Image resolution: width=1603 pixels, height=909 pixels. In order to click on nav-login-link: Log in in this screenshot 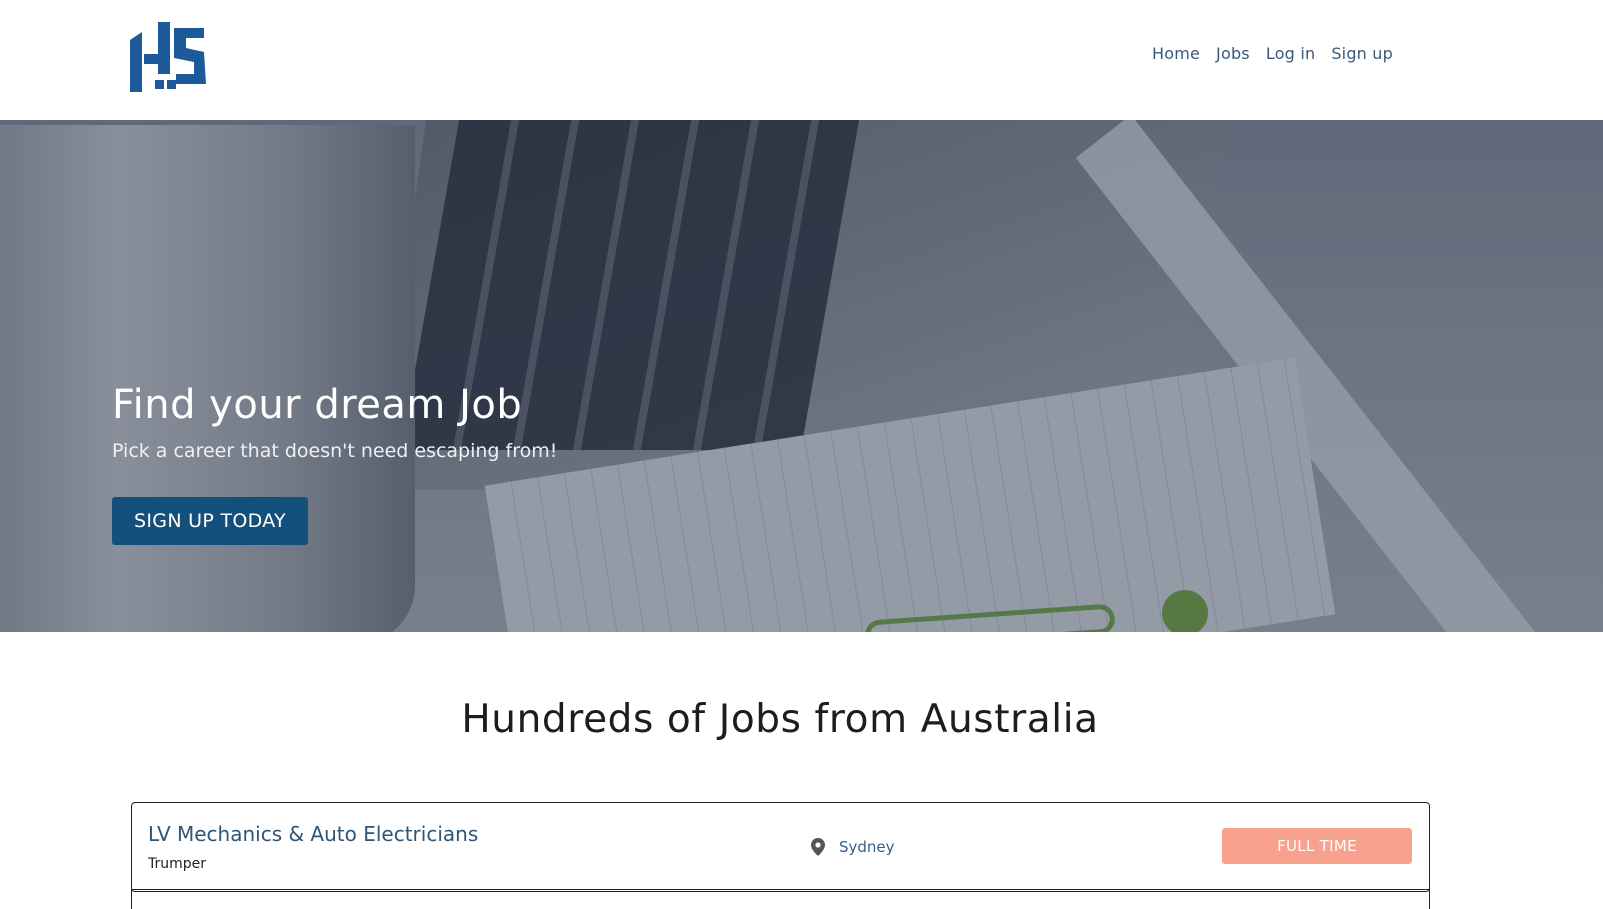, I will do `click(1290, 53)`.